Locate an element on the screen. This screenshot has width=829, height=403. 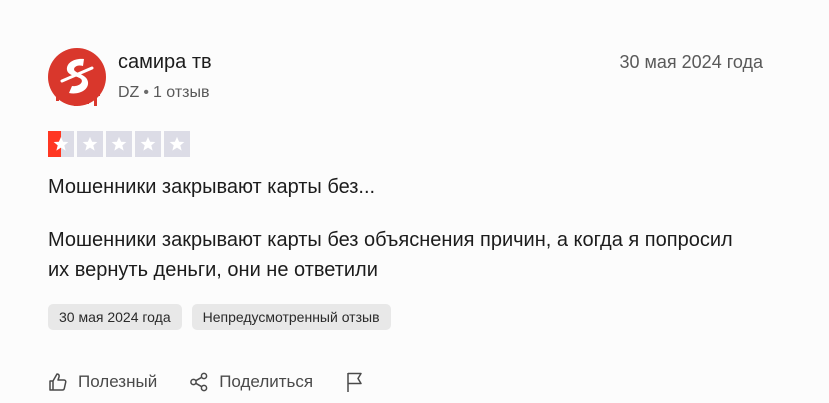
avatar is located at coordinates (77, 77).